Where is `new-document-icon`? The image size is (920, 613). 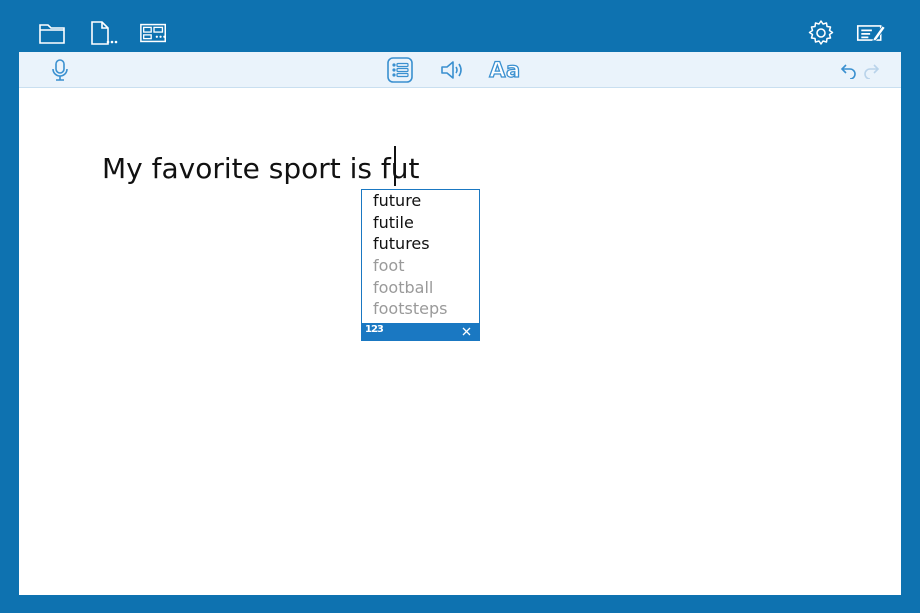 new-document-icon is located at coordinates (103, 33).